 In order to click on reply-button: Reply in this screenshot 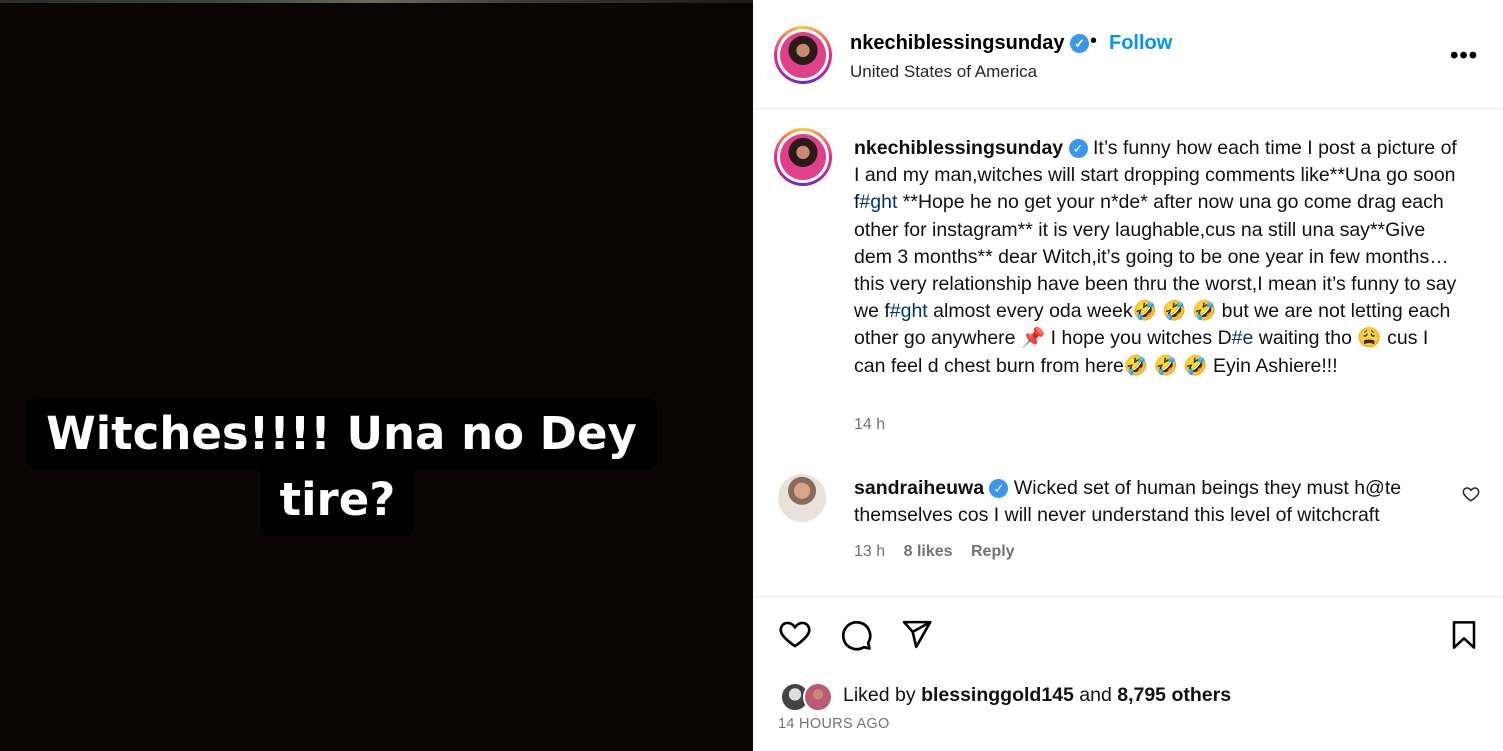, I will do `click(993, 551)`.